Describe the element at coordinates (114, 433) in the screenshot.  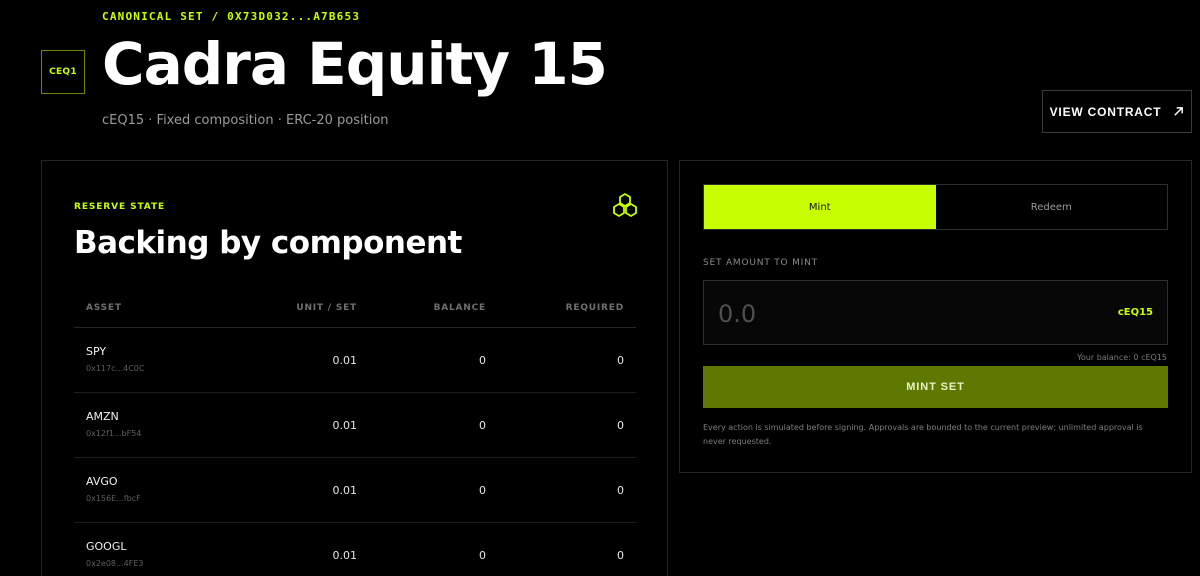
I see `asset-address: 0x12f1...bF54` at that location.